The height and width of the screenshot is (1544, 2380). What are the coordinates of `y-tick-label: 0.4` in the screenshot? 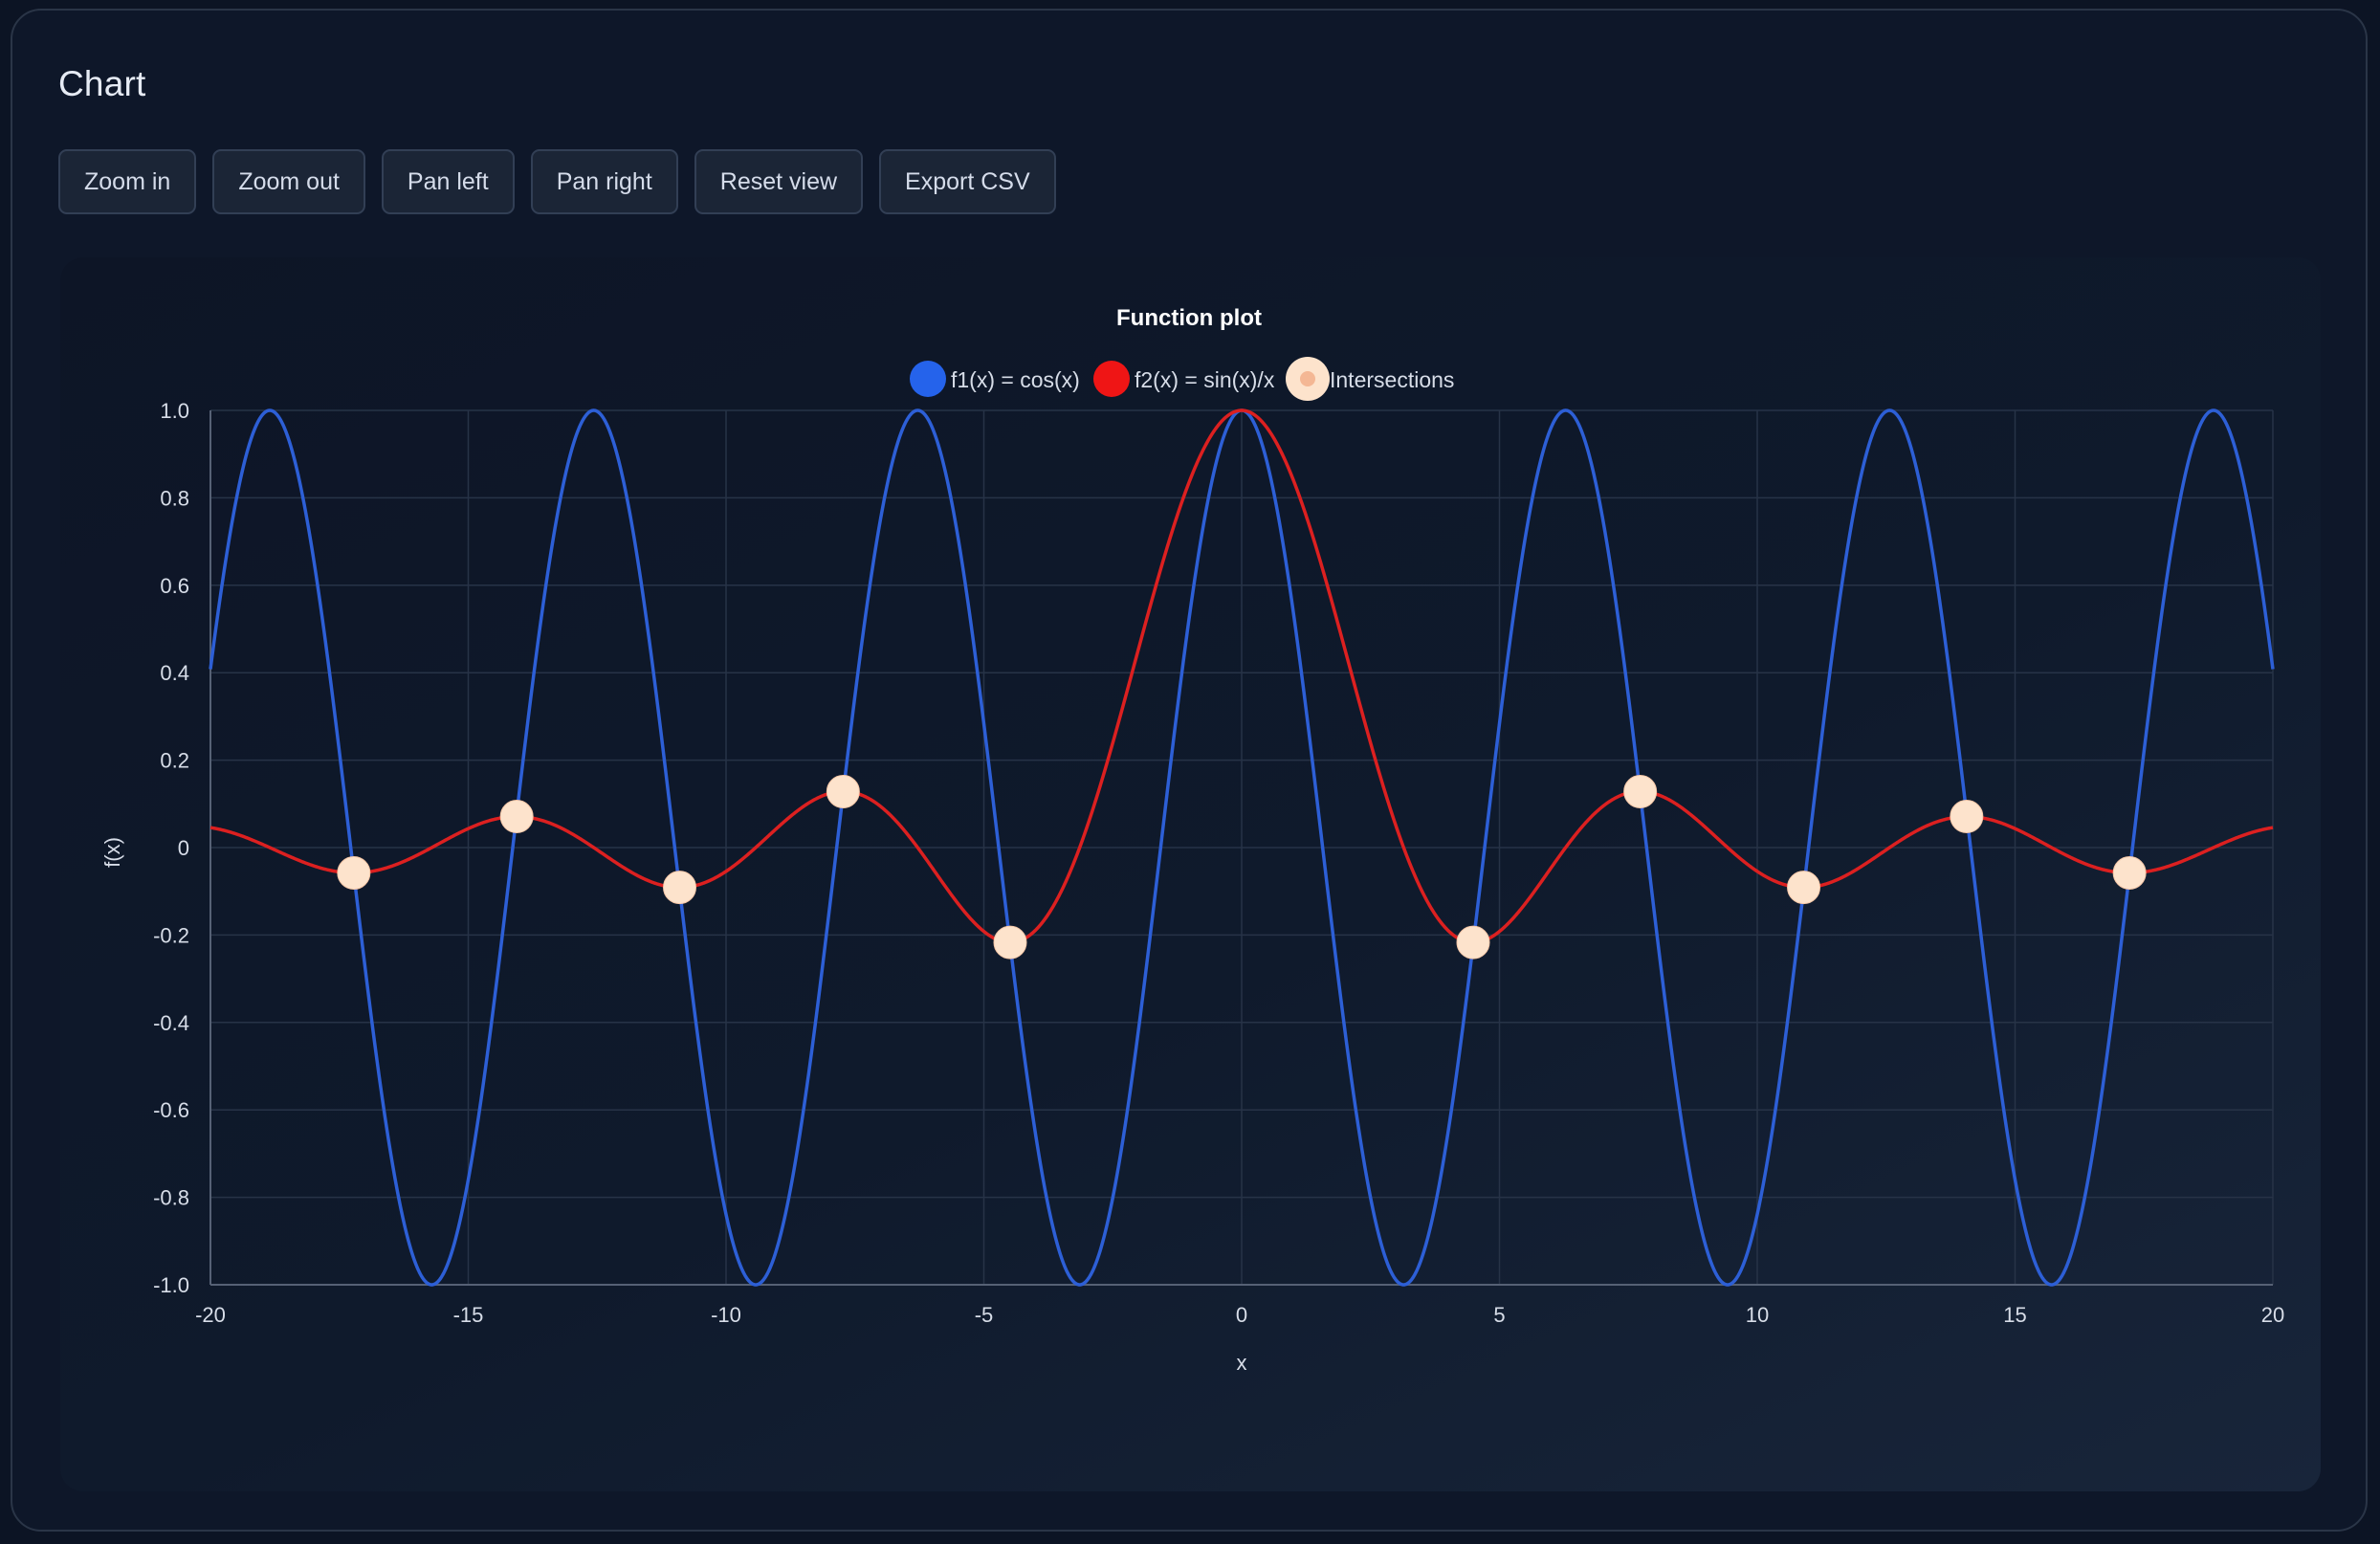 It's located at (174, 673).